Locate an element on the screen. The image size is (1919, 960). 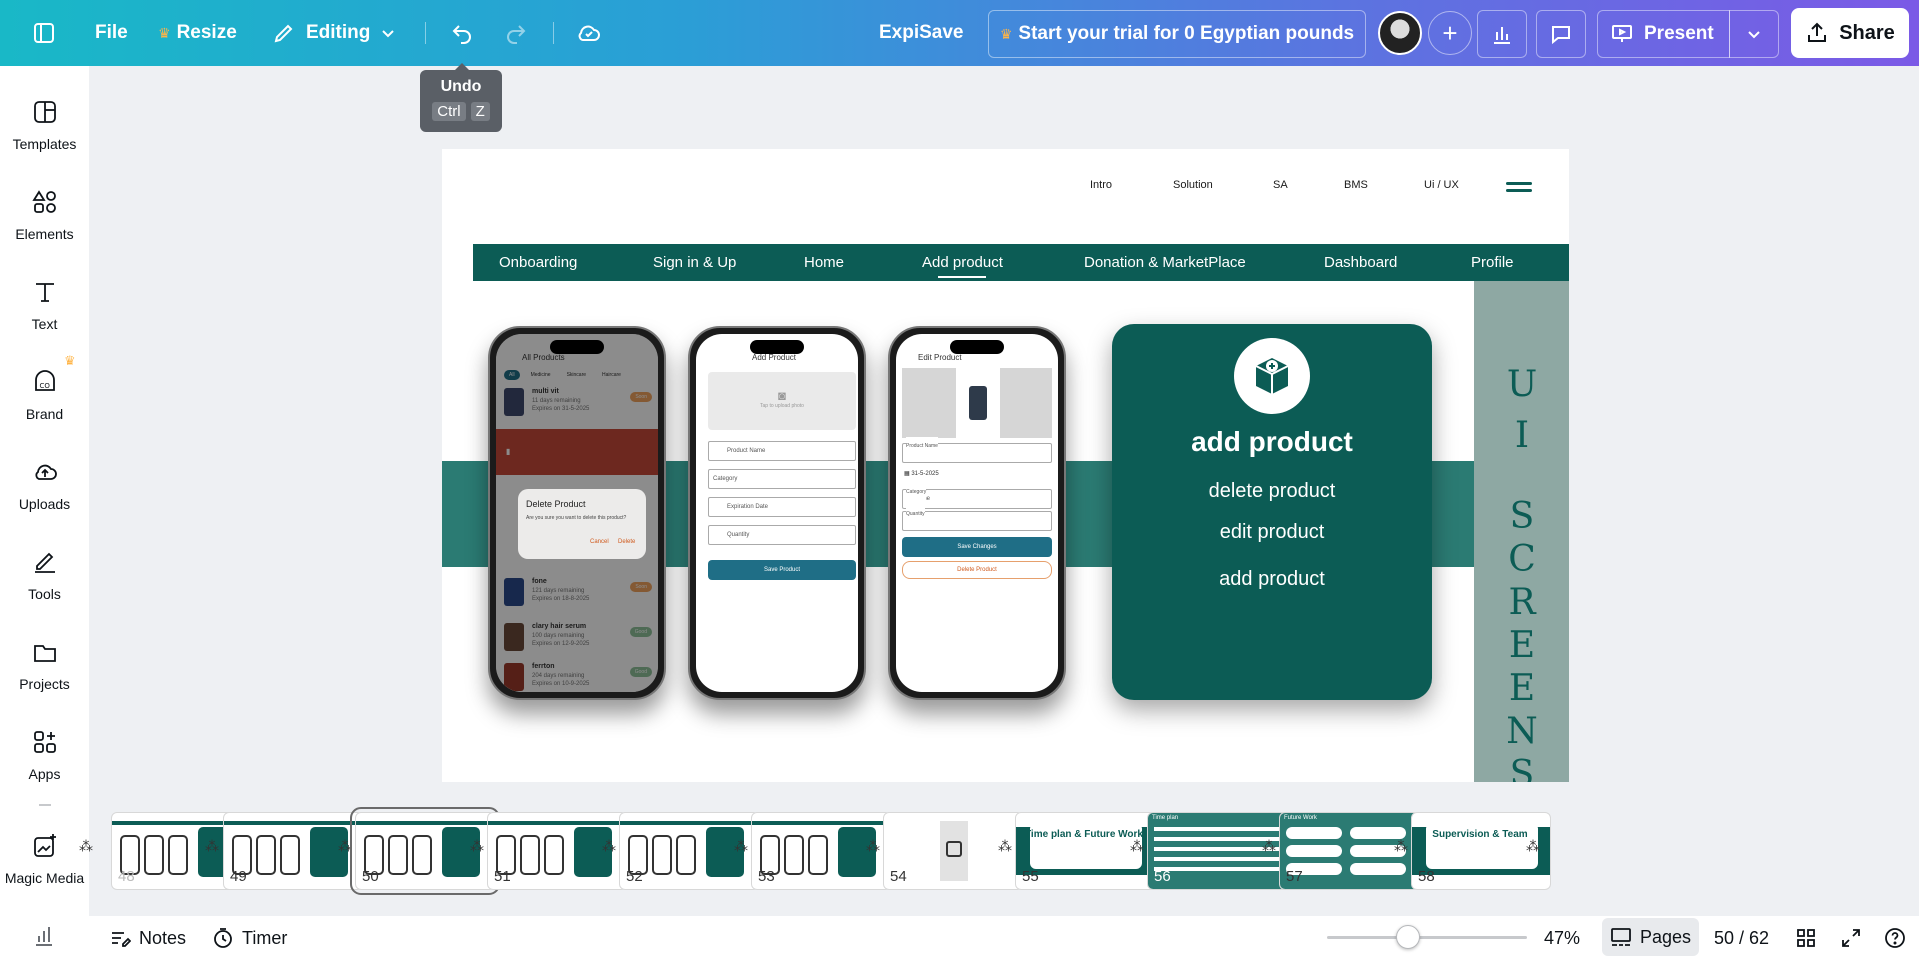
file-menu-button: File is located at coordinates (111, 33).